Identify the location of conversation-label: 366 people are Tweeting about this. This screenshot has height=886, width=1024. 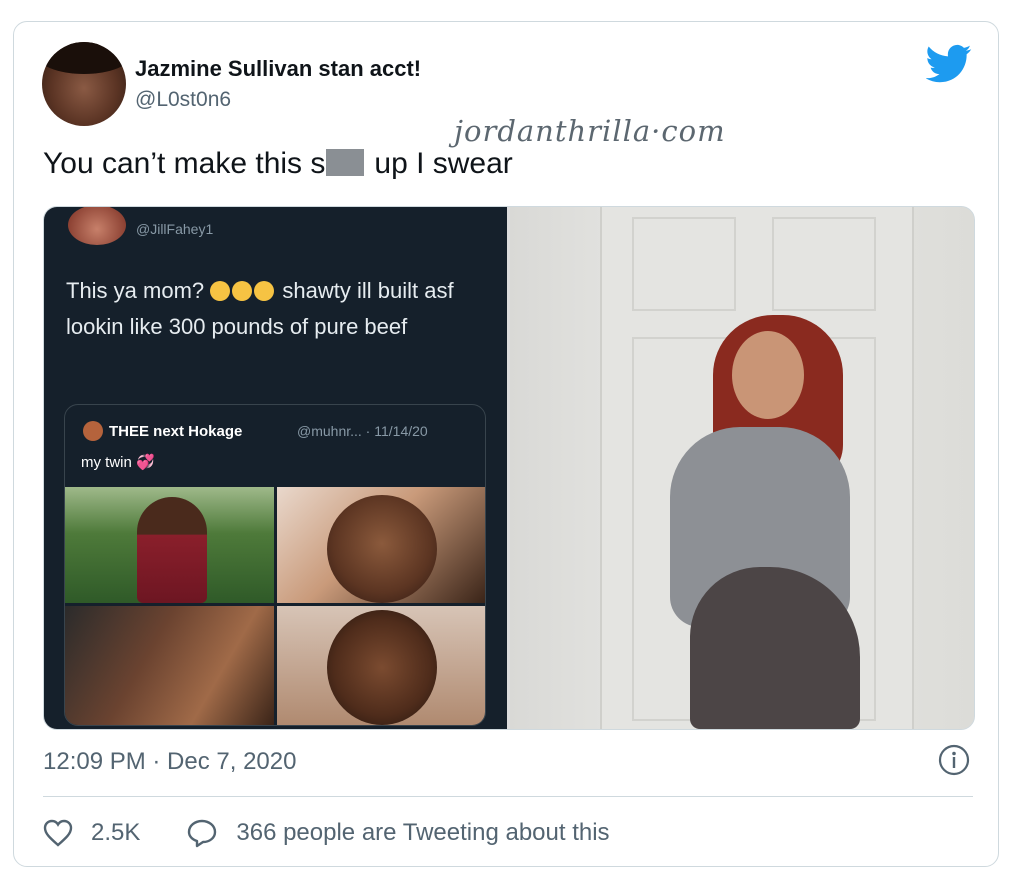
(423, 832).